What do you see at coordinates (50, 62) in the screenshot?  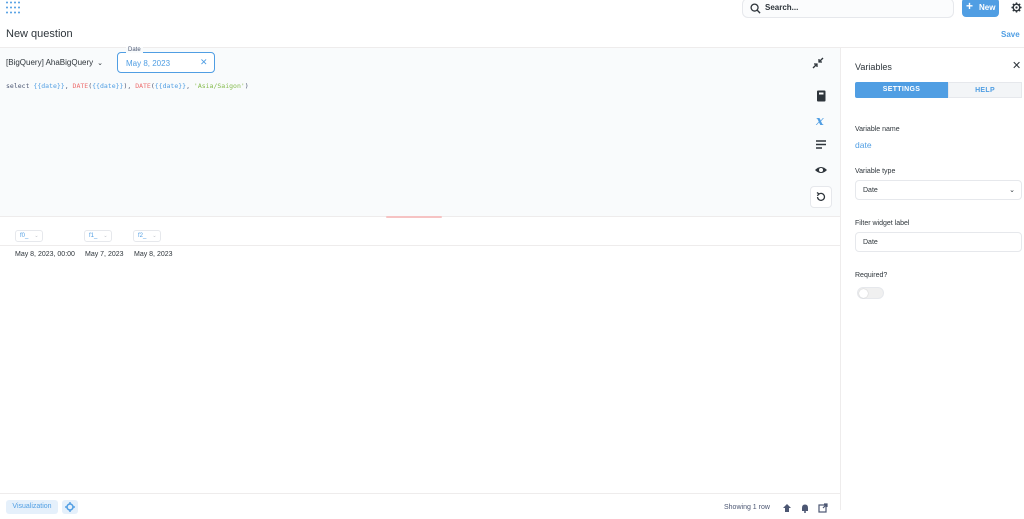 I see `database-name: [BigQuery] AhaBigQuery` at bounding box center [50, 62].